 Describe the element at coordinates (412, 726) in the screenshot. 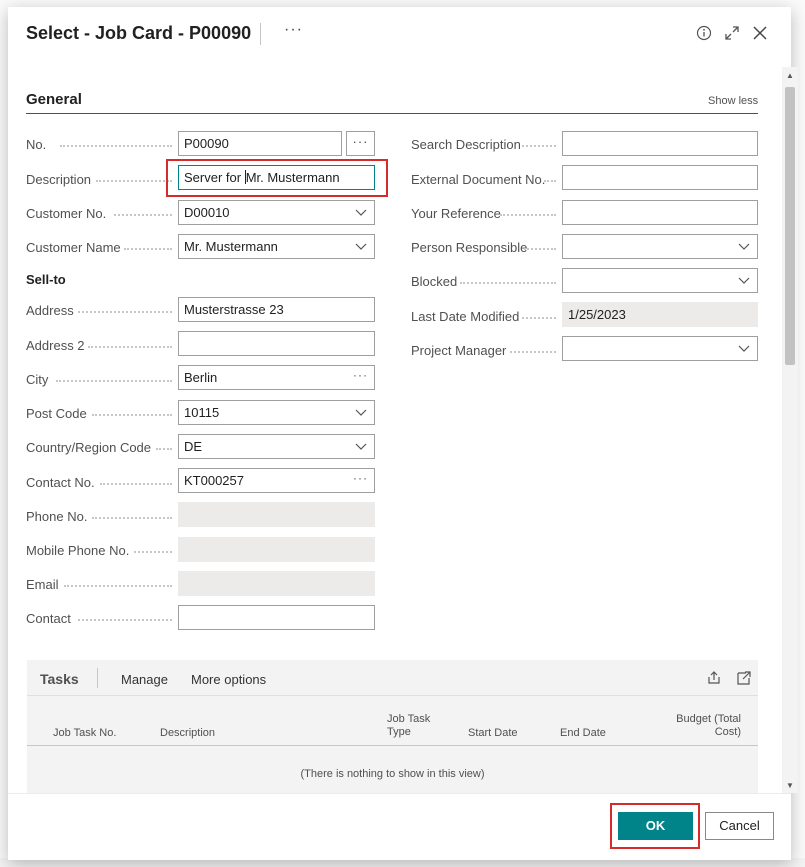

I see `column-header-job-task-type: Job Task Type` at that location.